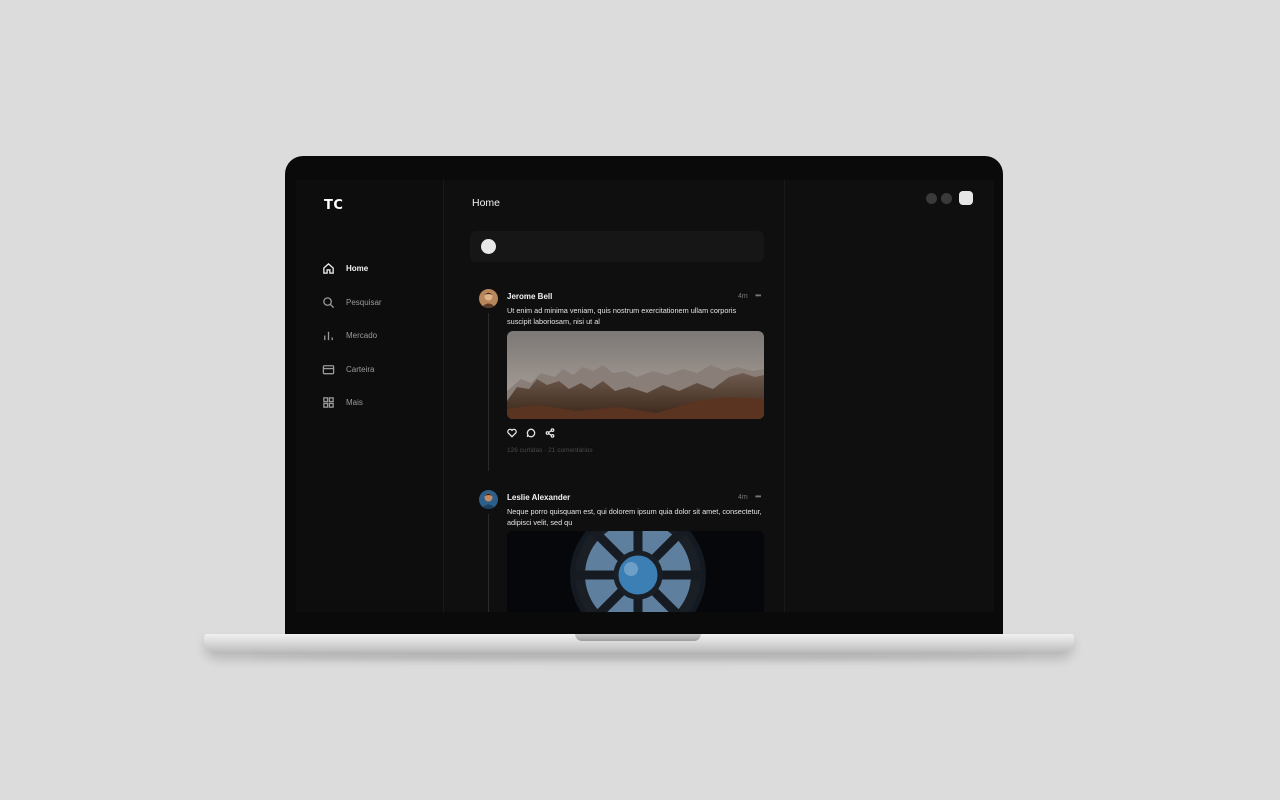 Image resolution: width=1280 pixels, height=800 pixels. What do you see at coordinates (638, 637) in the screenshot?
I see `laptop-base-notch` at bounding box center [638, 637].